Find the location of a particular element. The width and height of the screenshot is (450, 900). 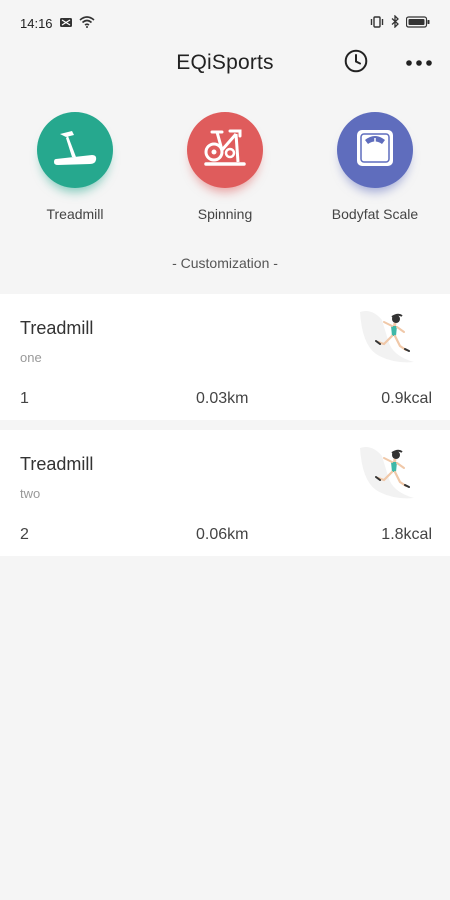

bluetooth-icon is located at coordinates (395, 22).